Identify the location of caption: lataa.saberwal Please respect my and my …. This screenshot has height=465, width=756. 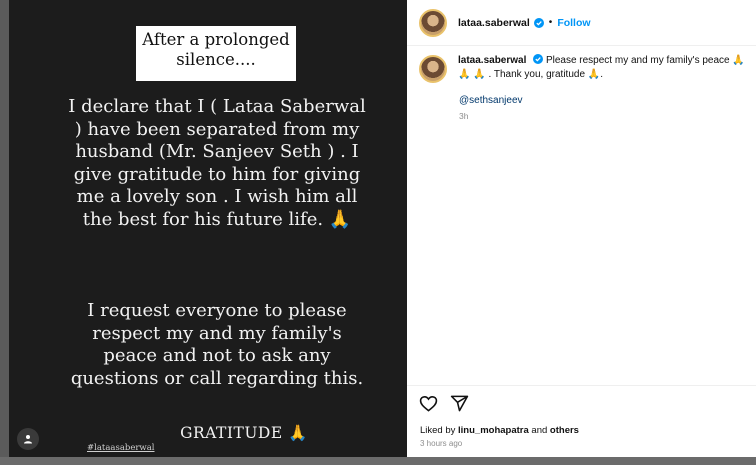
(584, 68).